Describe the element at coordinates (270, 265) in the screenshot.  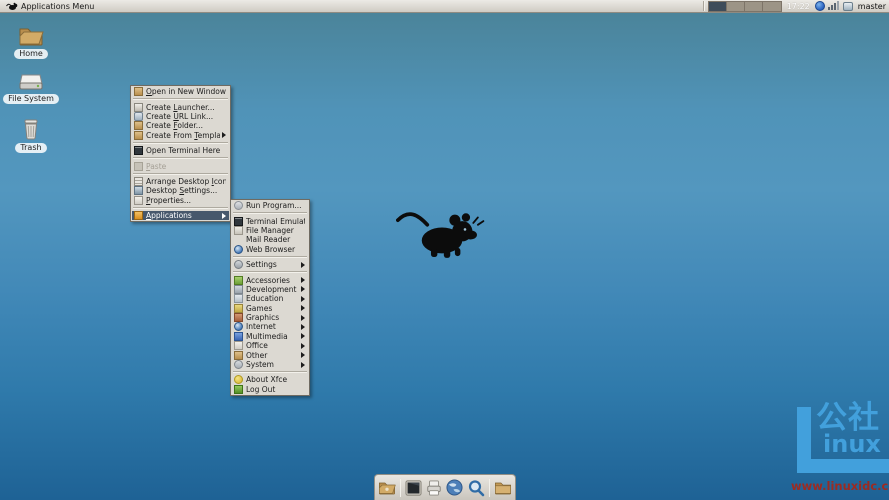
I see `menu-item-settings: Settings` at that location.